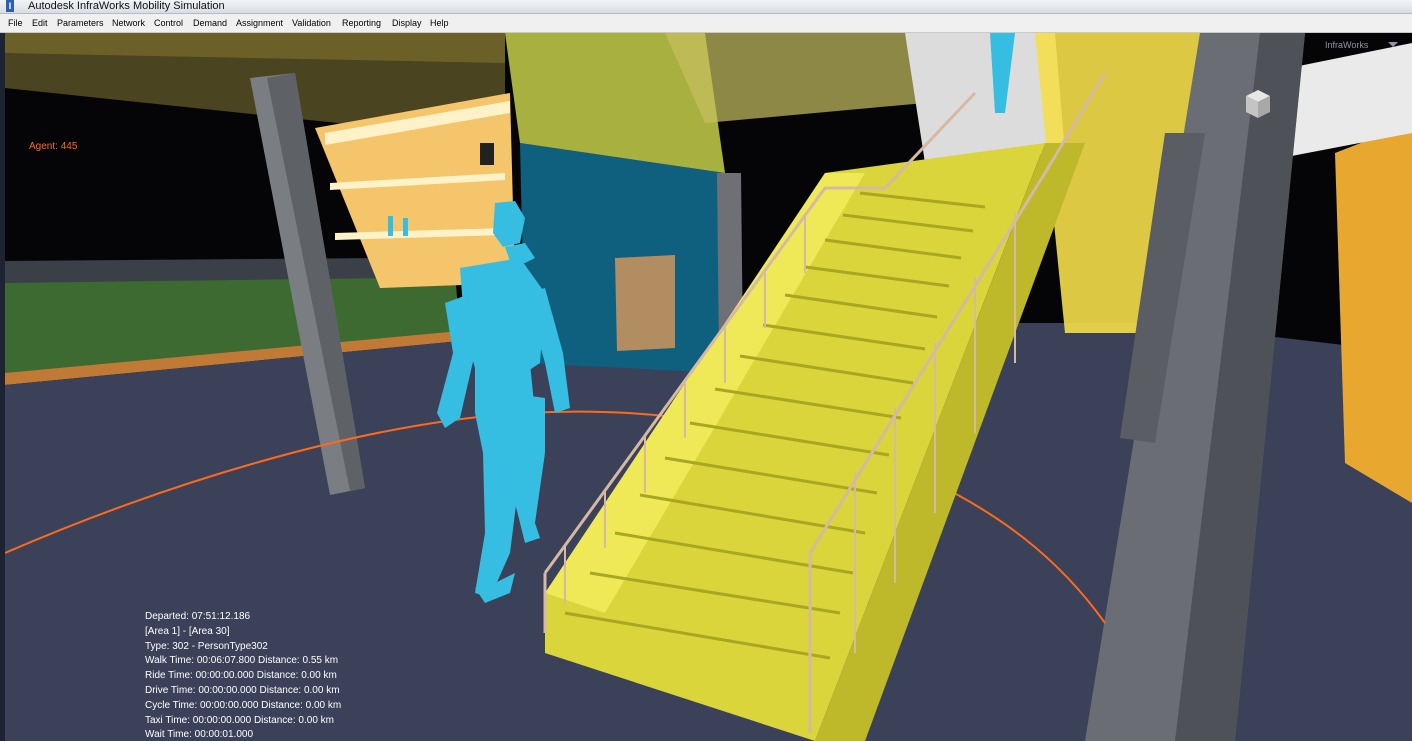  What do you see at coordinates (168, 23) in the screenshot?
I see `menu-control: Control` at bounding box center [168, 23].